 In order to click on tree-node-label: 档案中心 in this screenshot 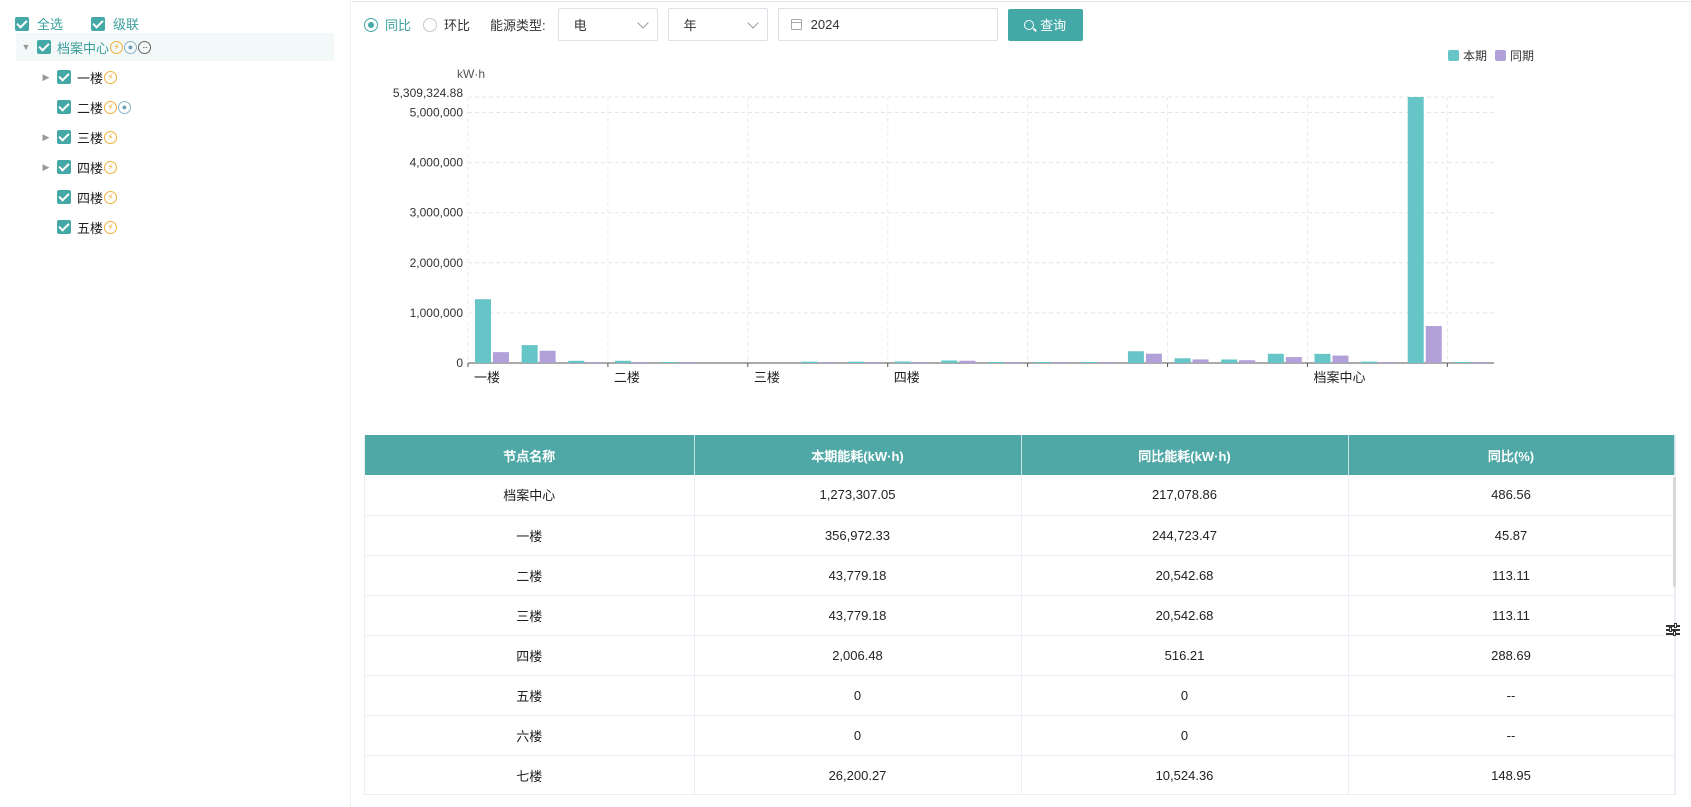, I will do `click(83, 47)`.